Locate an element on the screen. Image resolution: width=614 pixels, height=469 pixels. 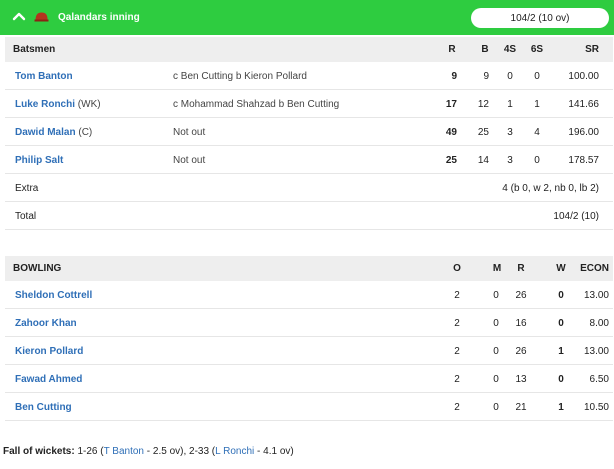
bowler-name: Zahoor Khan is located at coordinates (46, 323).